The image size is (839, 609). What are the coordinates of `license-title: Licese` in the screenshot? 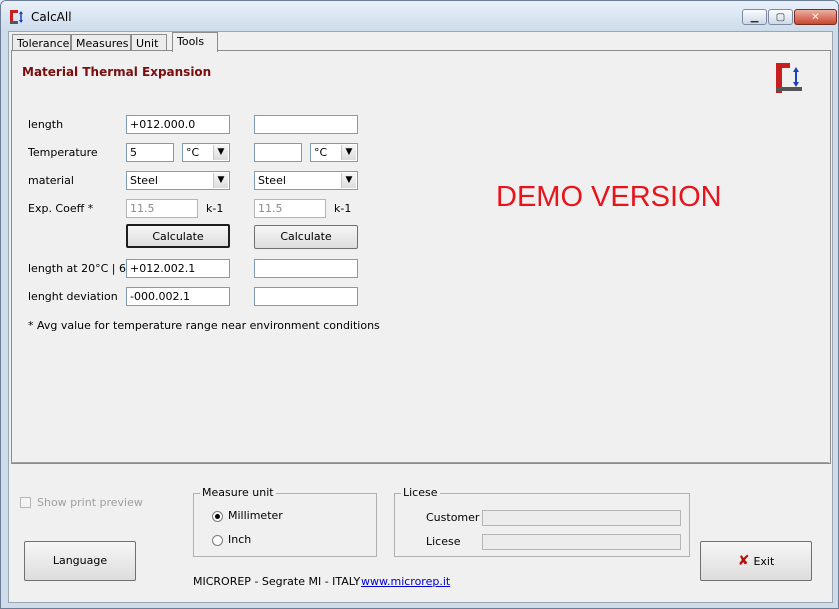 It's located at (420, 492).